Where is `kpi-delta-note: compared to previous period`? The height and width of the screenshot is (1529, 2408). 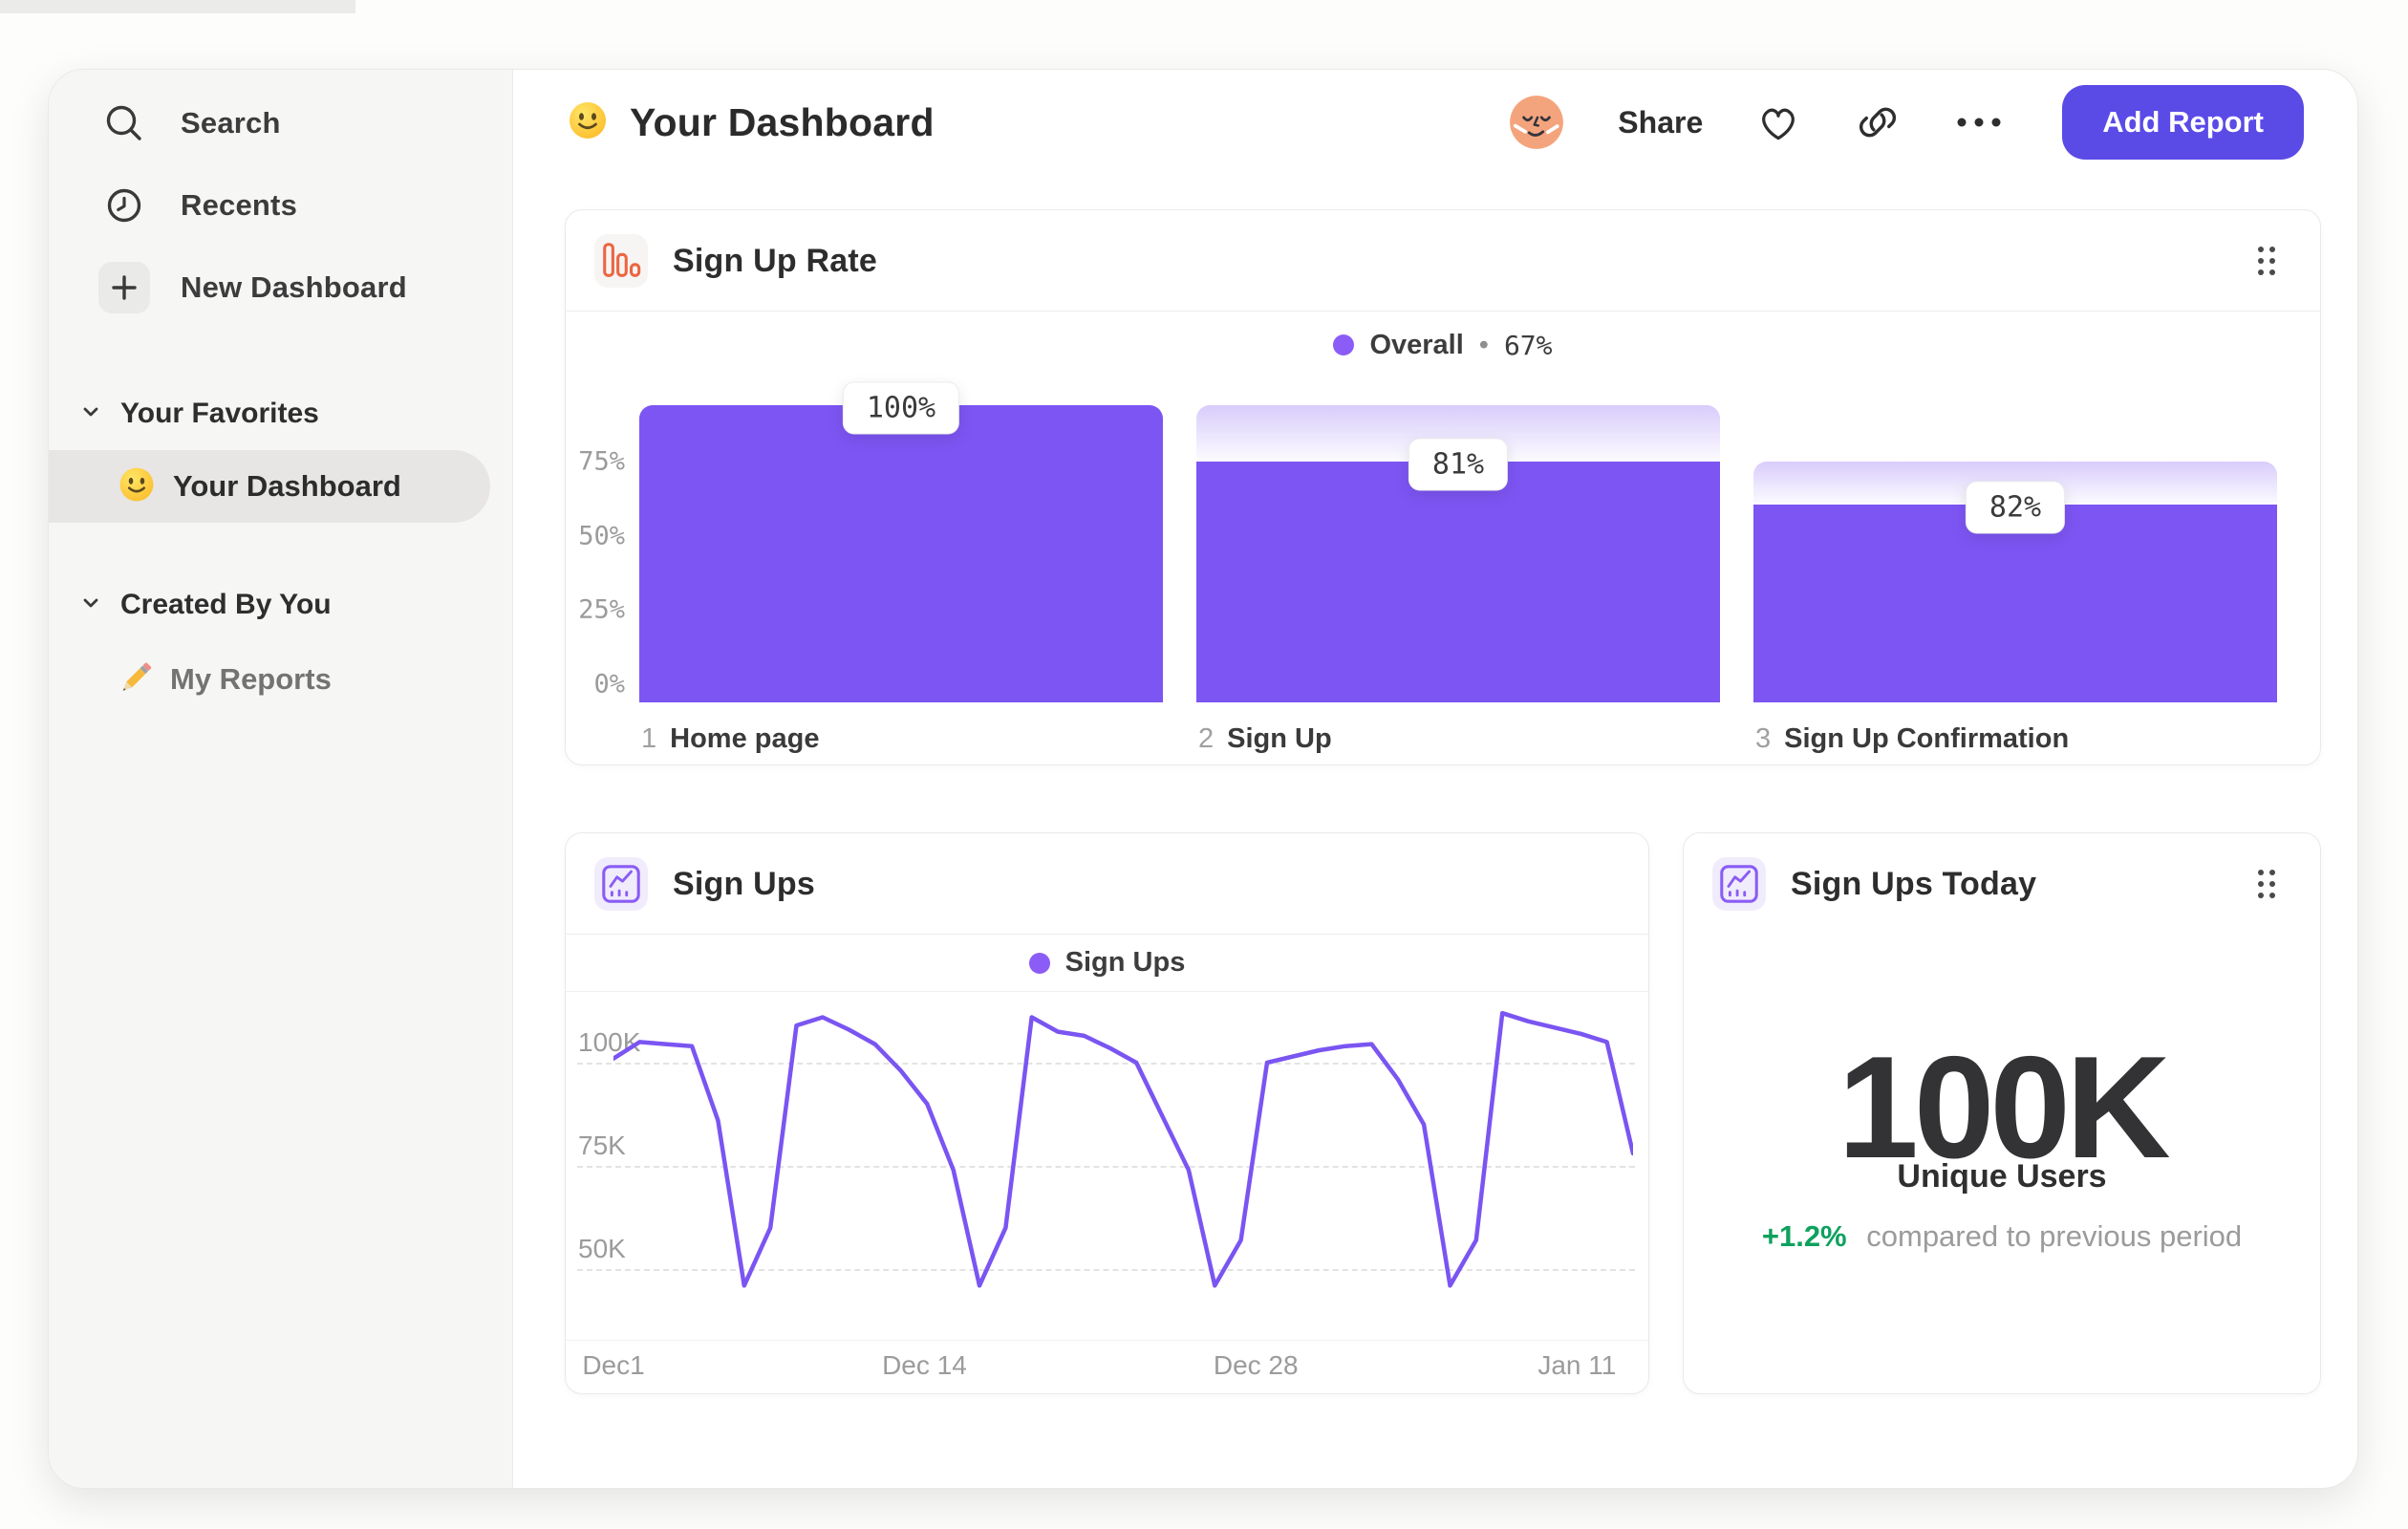 kpi-delta-note: compared to previous period is located at coordinates (2055, 1236).